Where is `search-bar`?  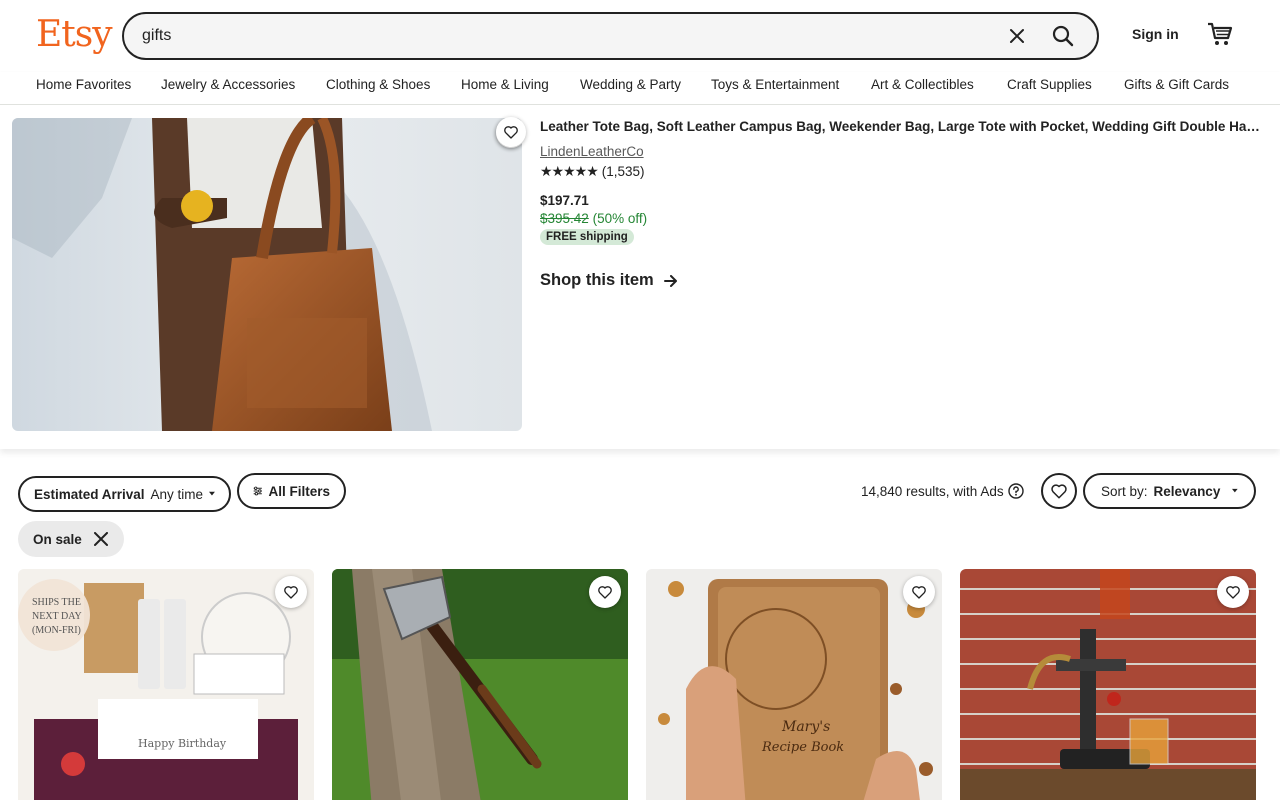 search-bar is located at coordinates (610, 36).